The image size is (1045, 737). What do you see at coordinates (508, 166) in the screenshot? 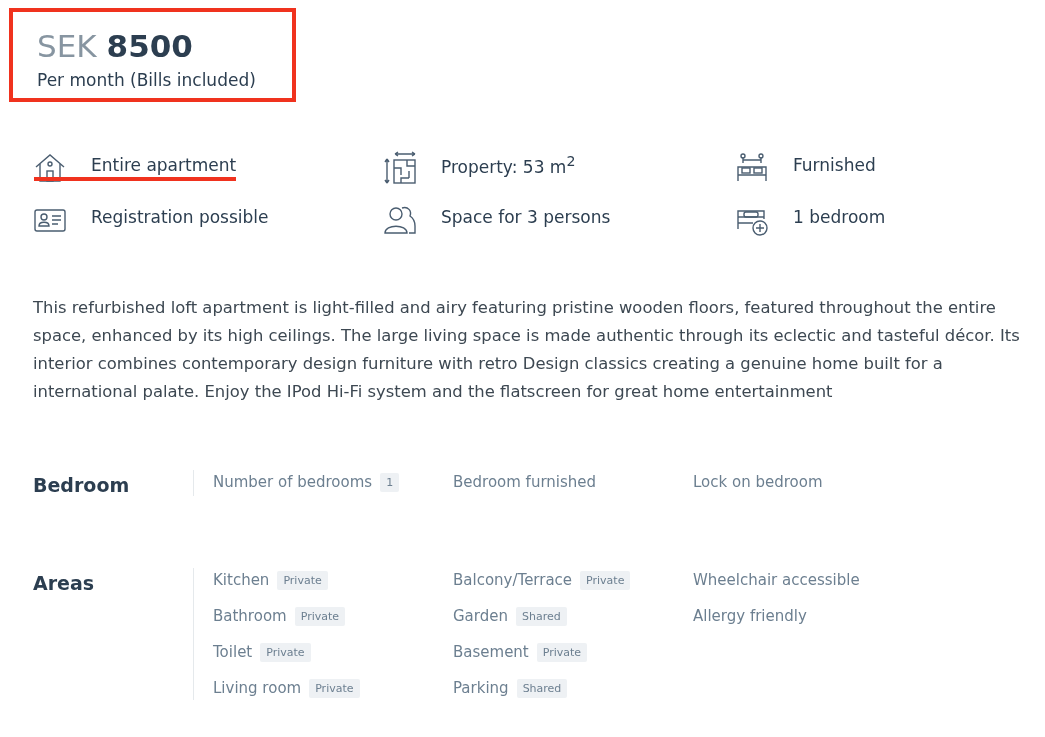
I see `feature-text: Property: 53 m$^{2}$` at bounding box center [508, 166].